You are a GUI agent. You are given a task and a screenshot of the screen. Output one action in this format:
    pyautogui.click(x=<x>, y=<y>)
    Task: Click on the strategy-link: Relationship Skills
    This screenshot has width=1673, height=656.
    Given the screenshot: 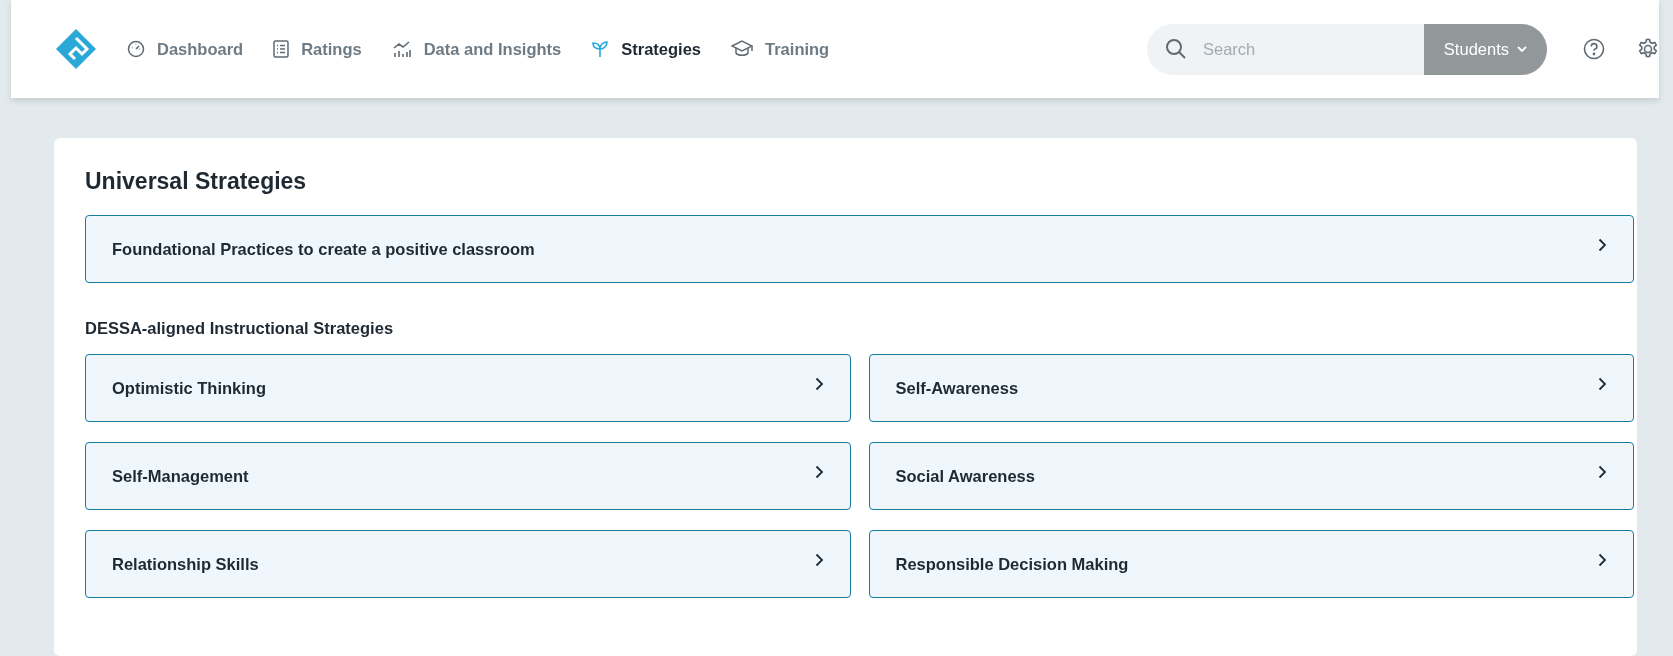 What is the action you would take?
    pyautogui.click(x=468, y=564)
    